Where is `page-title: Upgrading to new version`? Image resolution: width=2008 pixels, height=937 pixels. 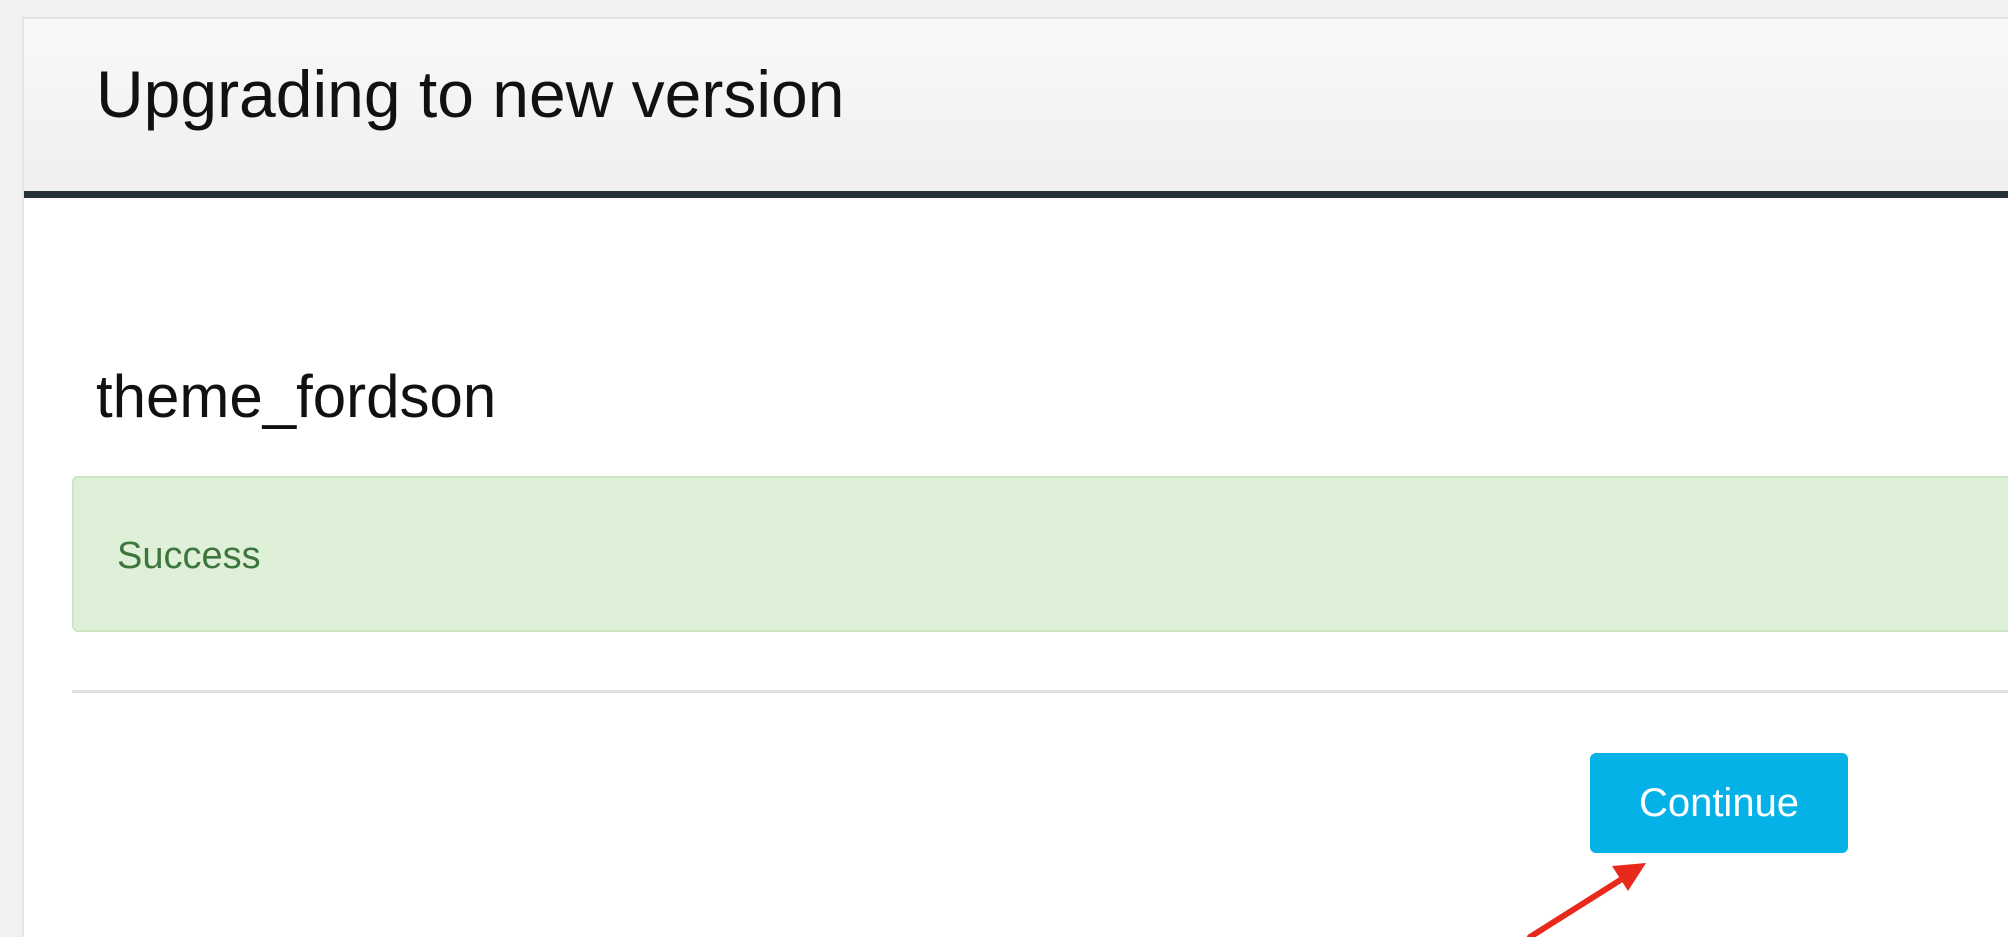 page-title: Upgrading to new version is located at coordinates (470, 94).